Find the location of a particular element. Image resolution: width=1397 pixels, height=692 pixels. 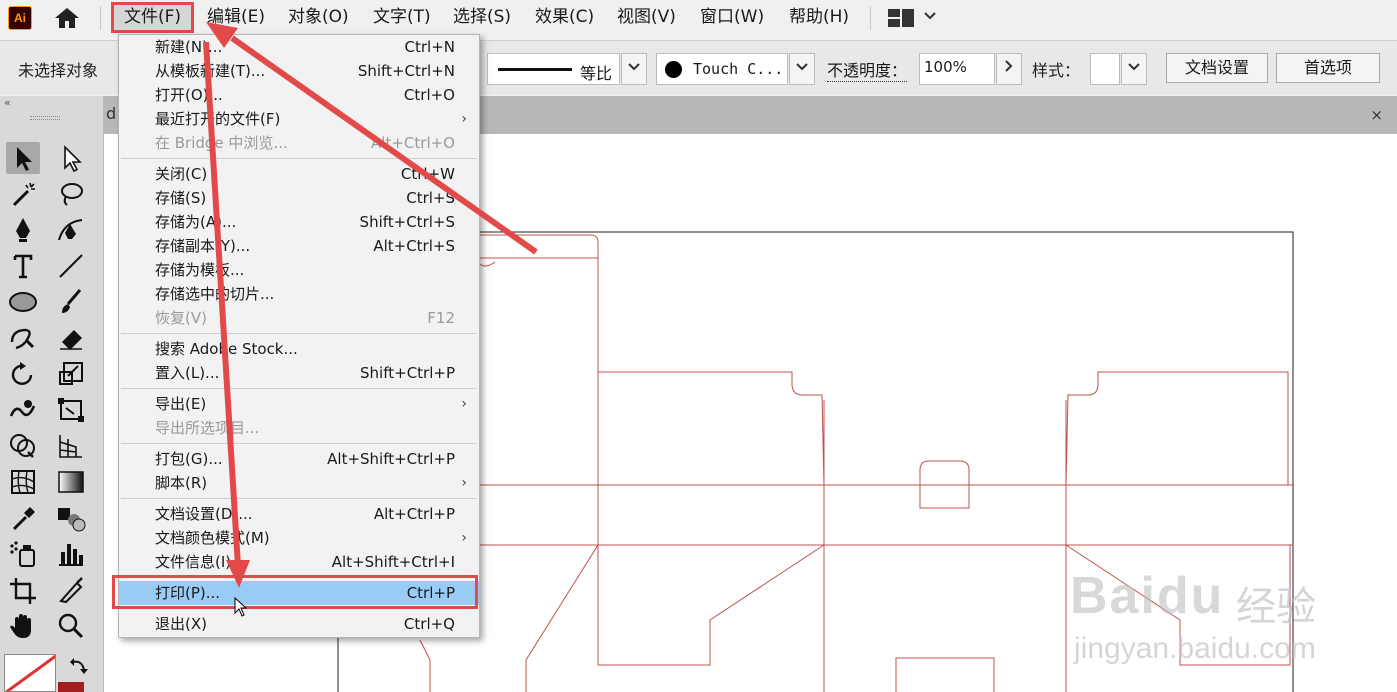

menu-item-revert: 恢复(V) F12 is located at coordinates (305, 318).